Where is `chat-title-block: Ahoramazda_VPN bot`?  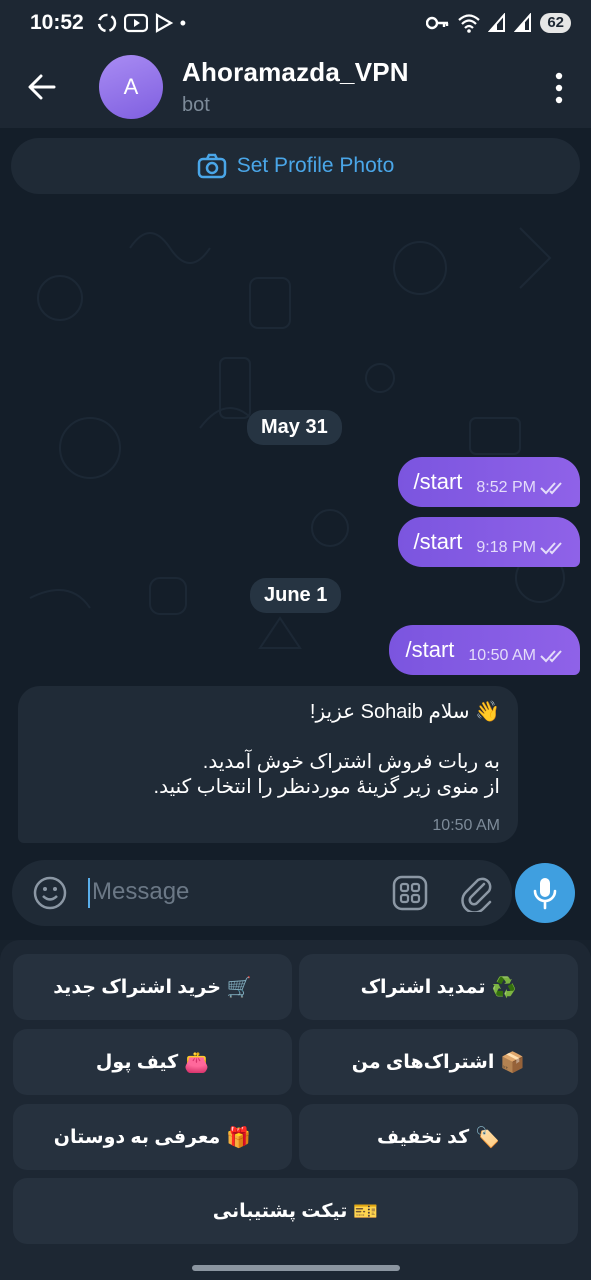
chat-title-block: Ahoramazda_VPN bot is located at coordinates (295, 87).